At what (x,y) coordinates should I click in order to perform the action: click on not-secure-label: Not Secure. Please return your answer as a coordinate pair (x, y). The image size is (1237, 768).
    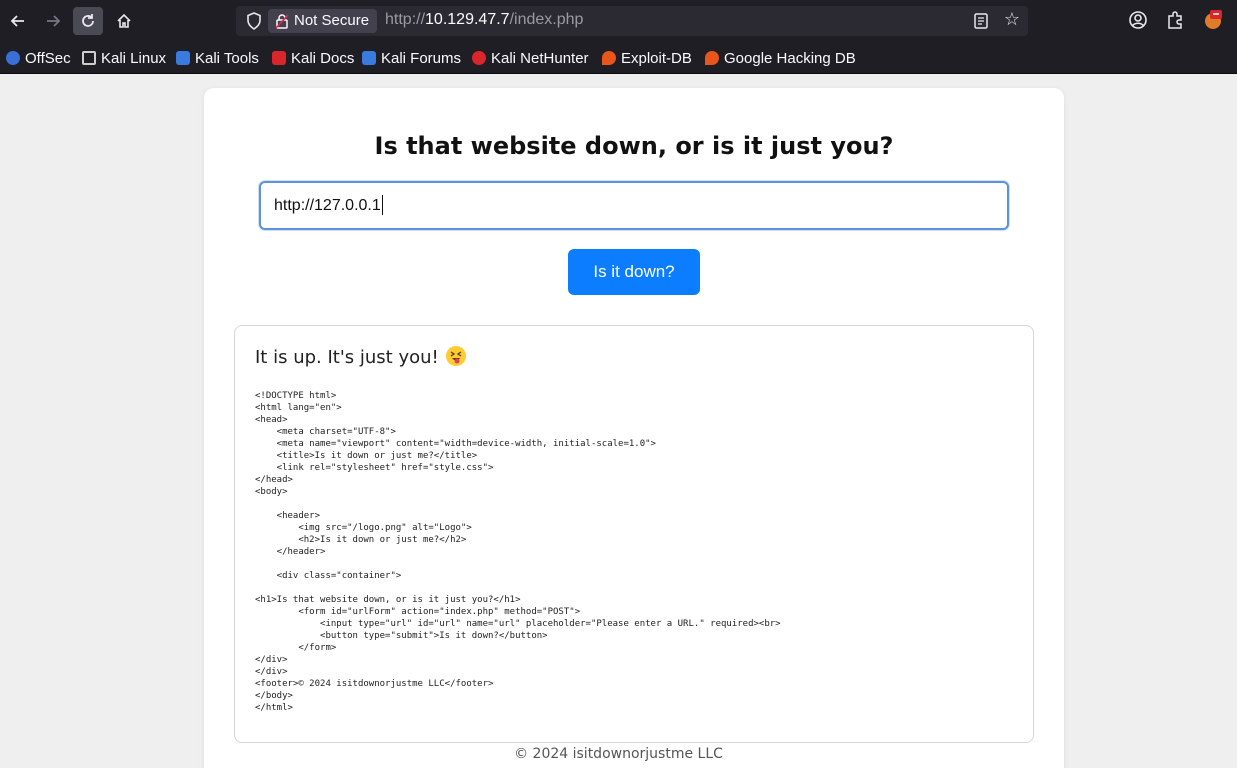
    Looking at the image, I should click on (332, 20).